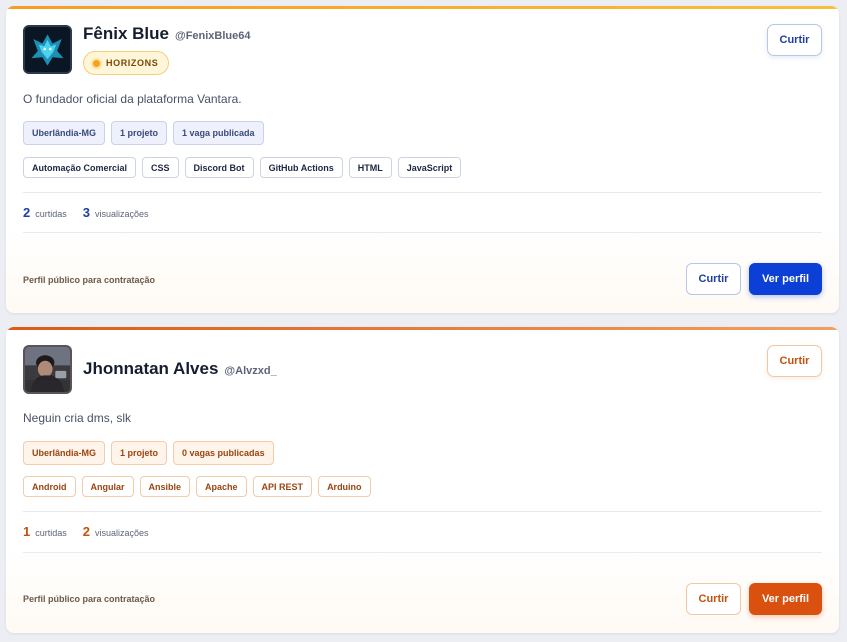  What do you see at coordinates (132, 63) in the screenshot?
I see `badge-label: HORIZONS` at bounding box center [132, 63].